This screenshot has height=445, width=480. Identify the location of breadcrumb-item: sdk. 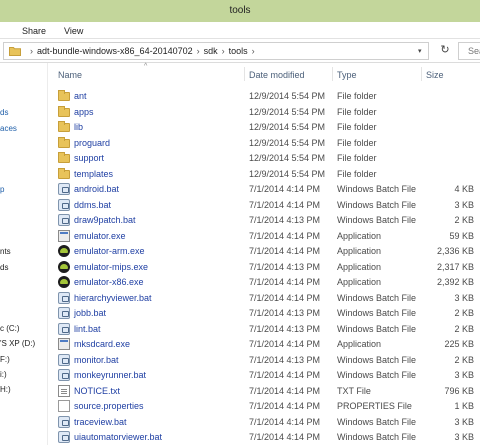
(211, 51).